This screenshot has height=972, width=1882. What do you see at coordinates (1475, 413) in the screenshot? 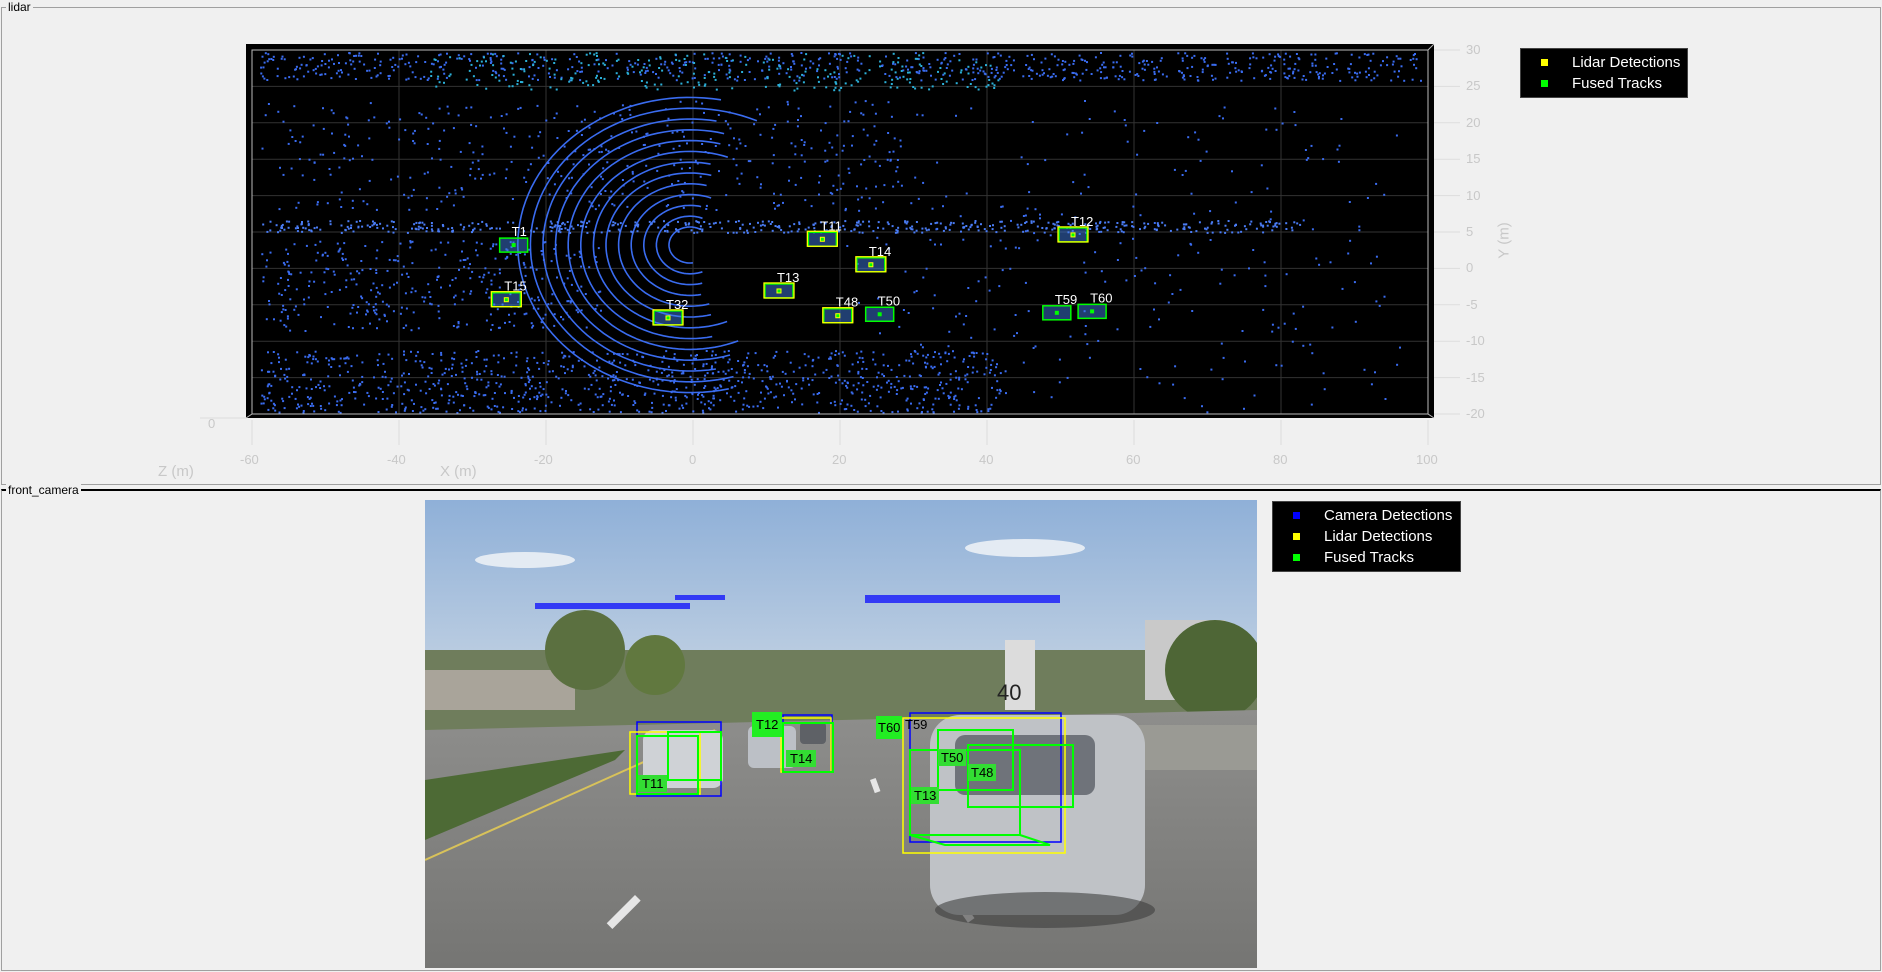
I see `y-tick-label: -20` at bounding box center [1475, 413].